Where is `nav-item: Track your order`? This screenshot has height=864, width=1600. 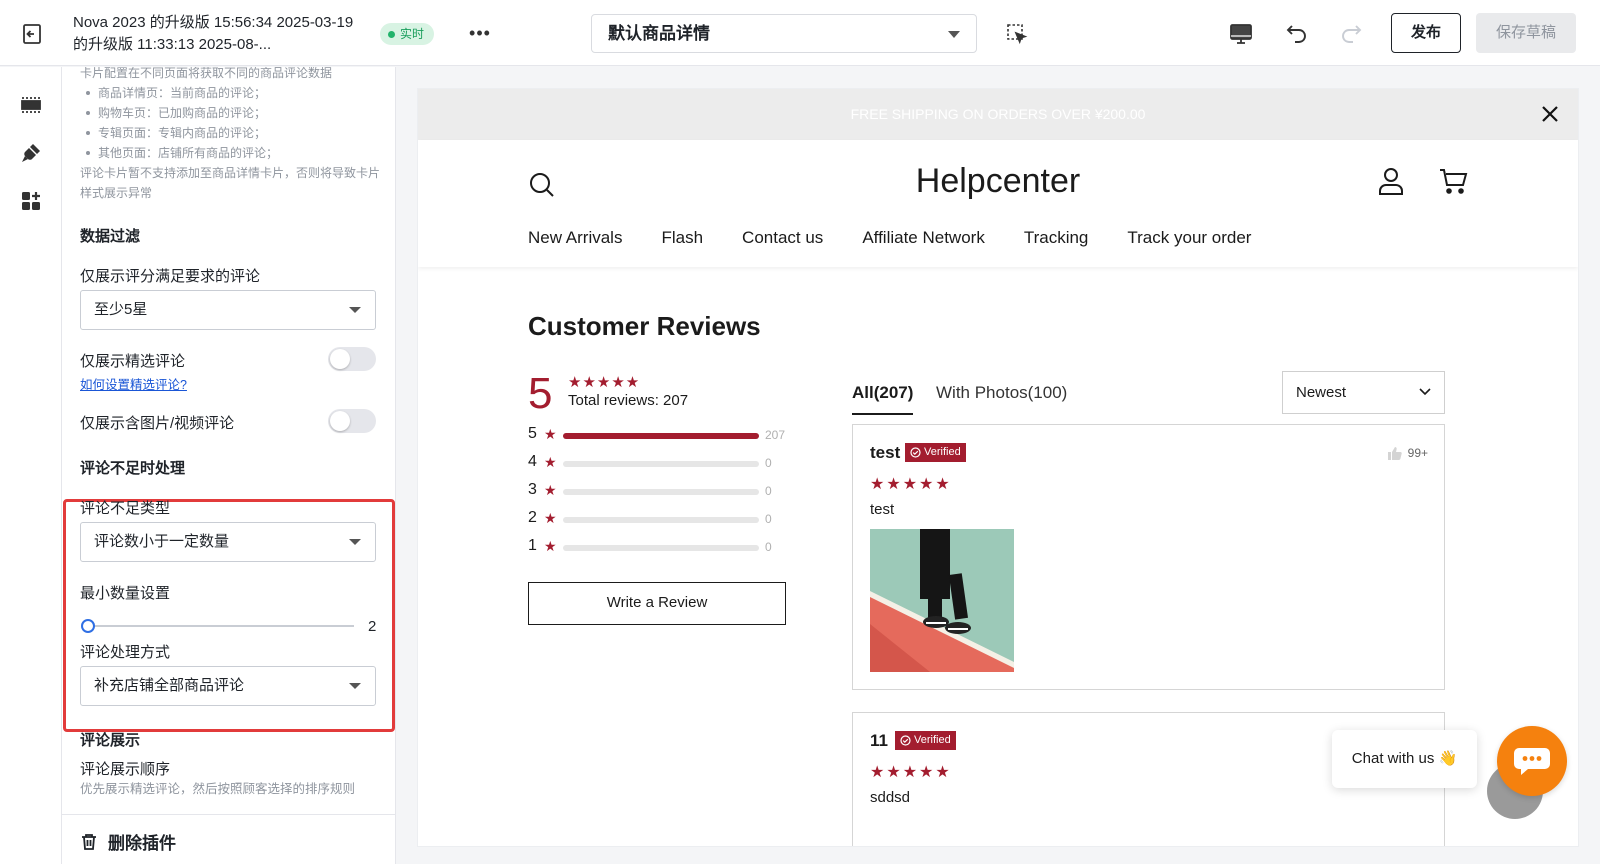 nav-item: Track your order is located at coordinates (1189, 238).